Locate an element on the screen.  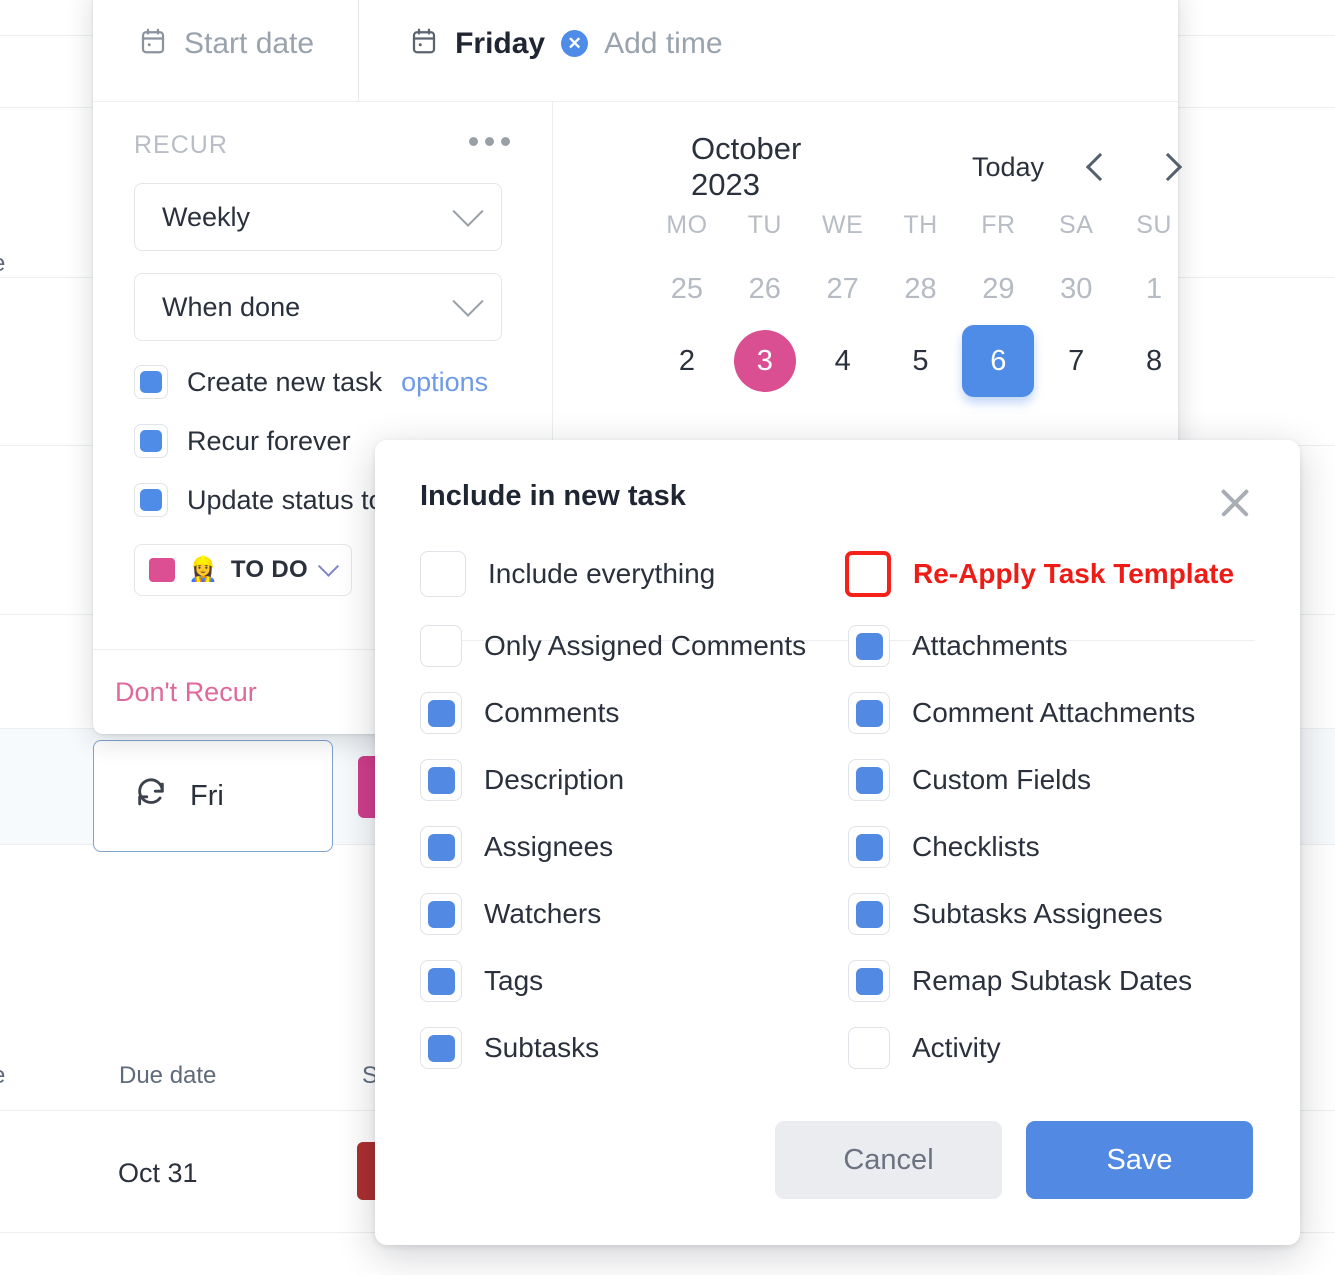
due-date-field: Friday ✕ Add time is located at coordinates (540, 50).